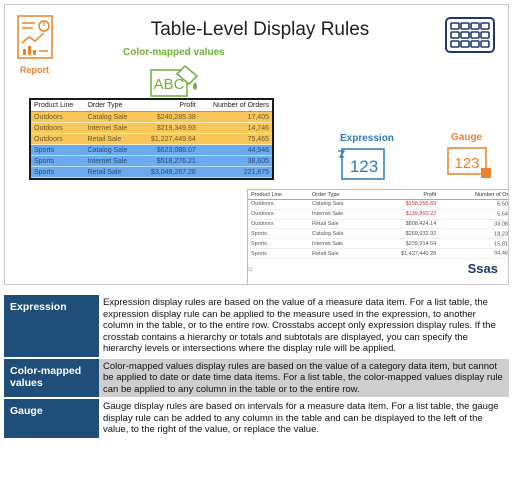 Image resolution: width=513 pixels, height=477 pixels. Describe the element at coordinates (473, 244) in the screenshot. I see `cell: 15,810` at that location.